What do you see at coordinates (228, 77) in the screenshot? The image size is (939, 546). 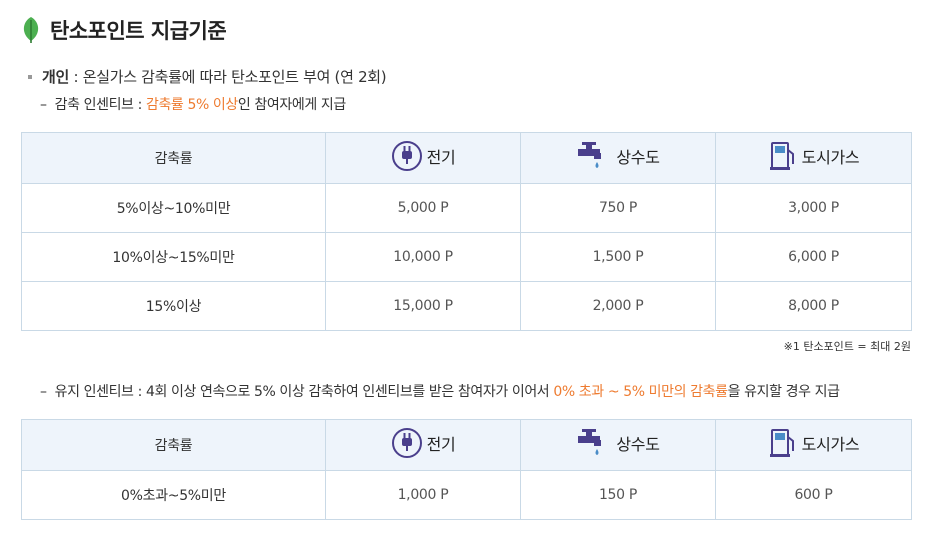 I see `bullet-text: : 온실가스 감축률에 따라 탄소포인트 부여 (연 2회)` at bounding box center [228, 77].